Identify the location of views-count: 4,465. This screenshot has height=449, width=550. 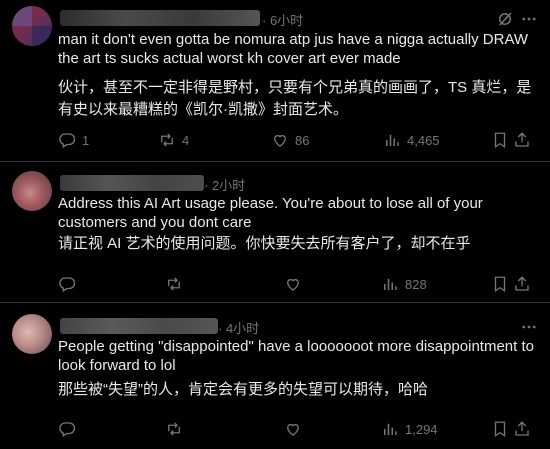
(423, 140).